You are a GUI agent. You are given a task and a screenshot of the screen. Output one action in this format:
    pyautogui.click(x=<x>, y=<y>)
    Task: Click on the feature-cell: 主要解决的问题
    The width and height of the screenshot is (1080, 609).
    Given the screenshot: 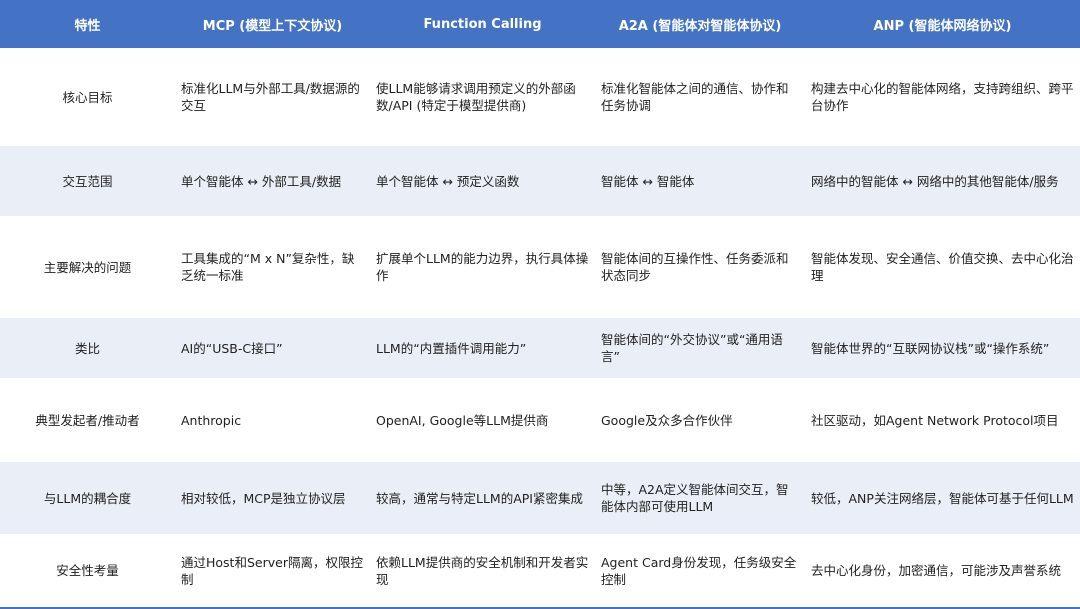 What is the action you would take?
    pyautogui.click(x=87, y=267)
    